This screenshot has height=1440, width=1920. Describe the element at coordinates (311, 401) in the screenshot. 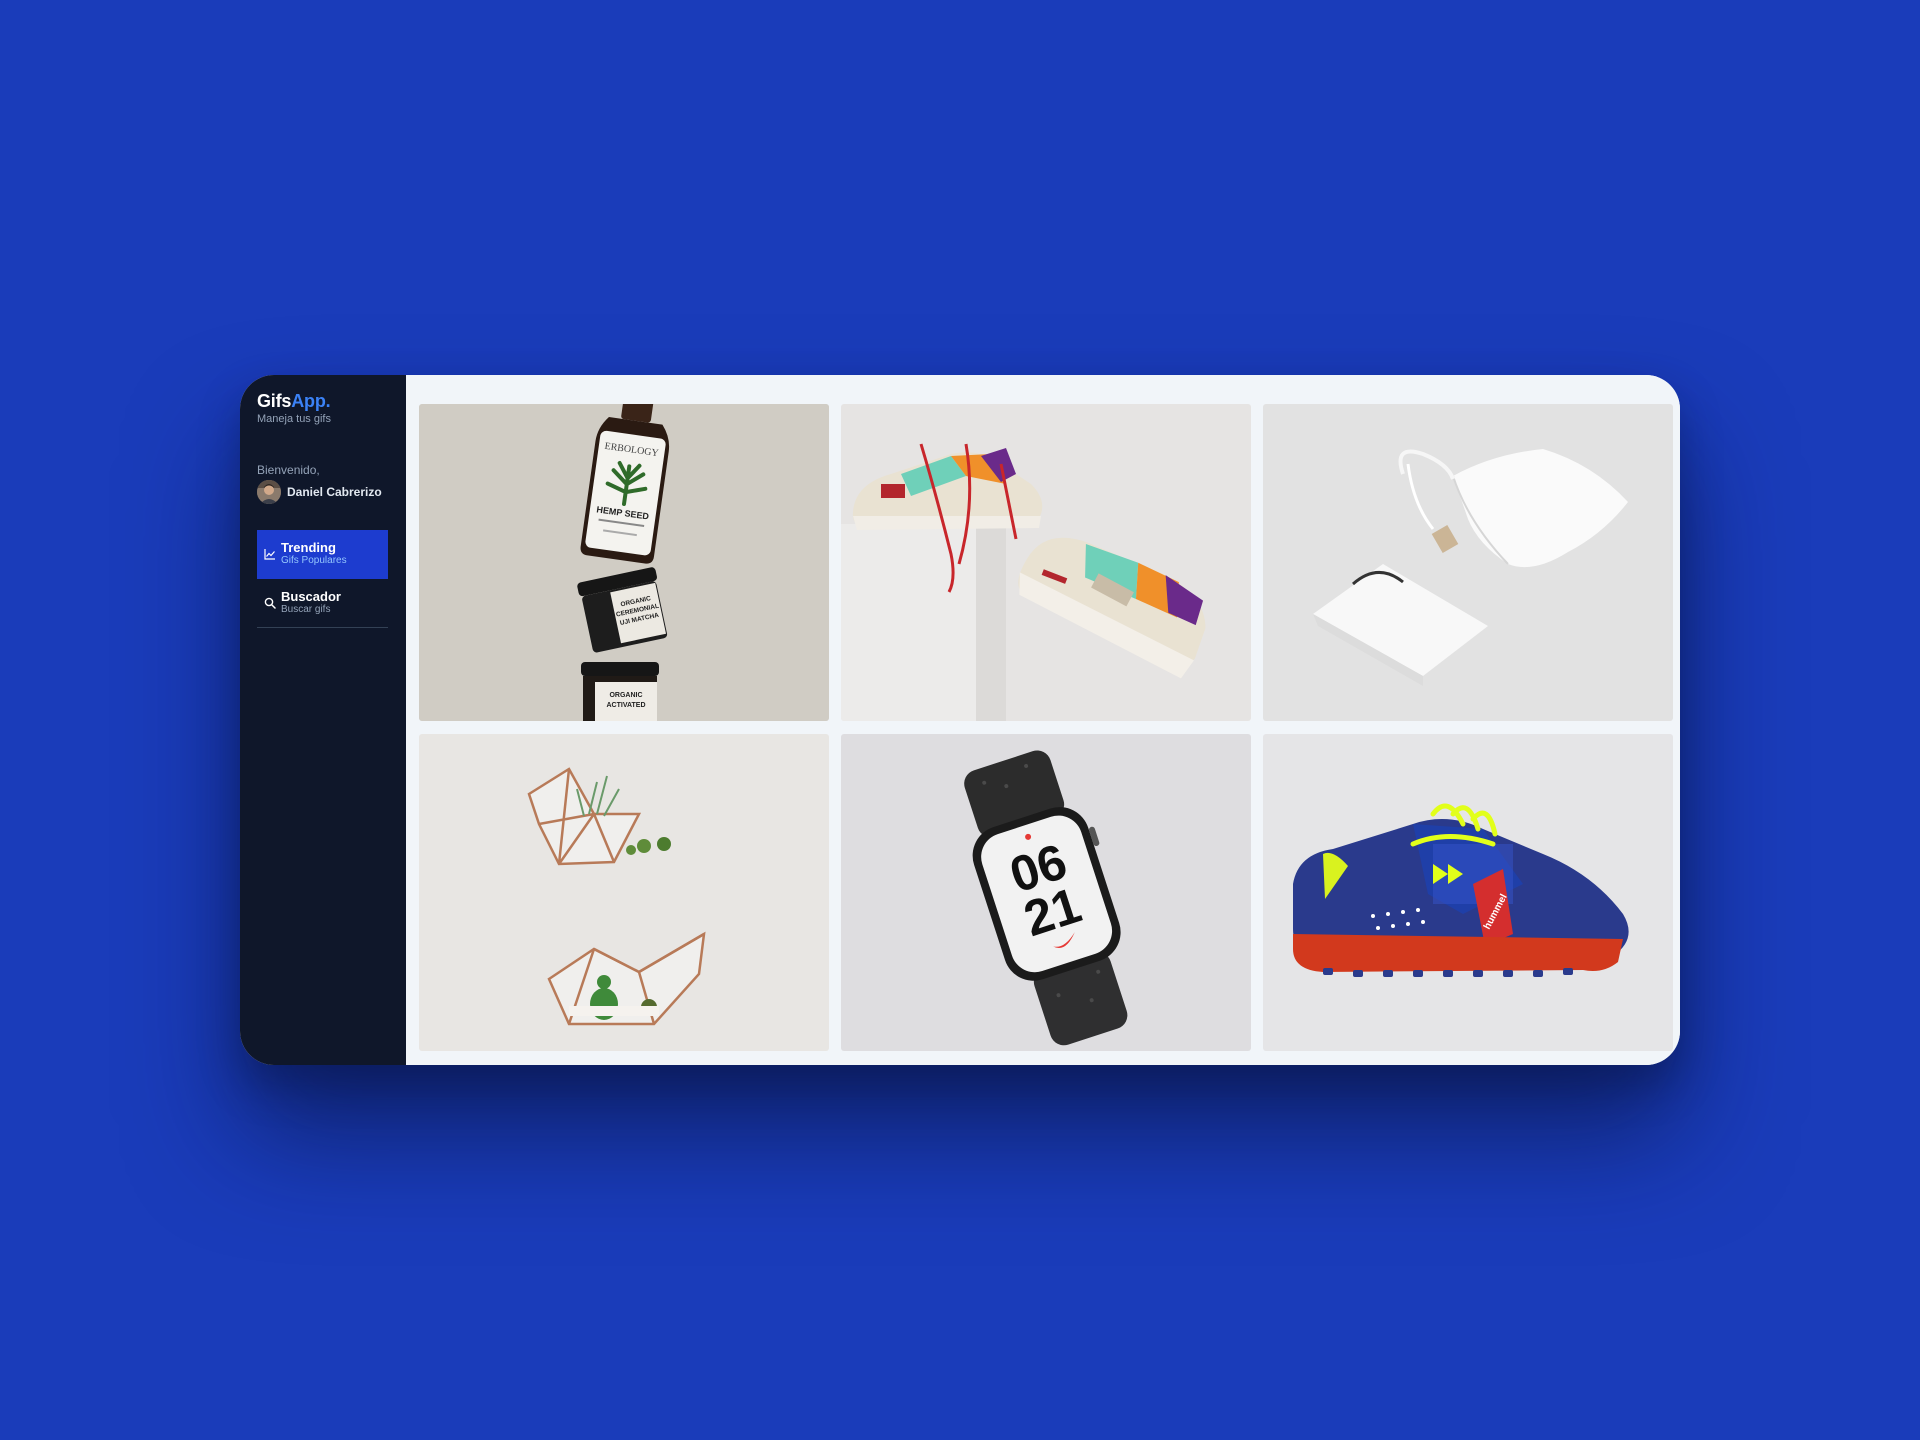

I see `brand-accent: App.` at that location.